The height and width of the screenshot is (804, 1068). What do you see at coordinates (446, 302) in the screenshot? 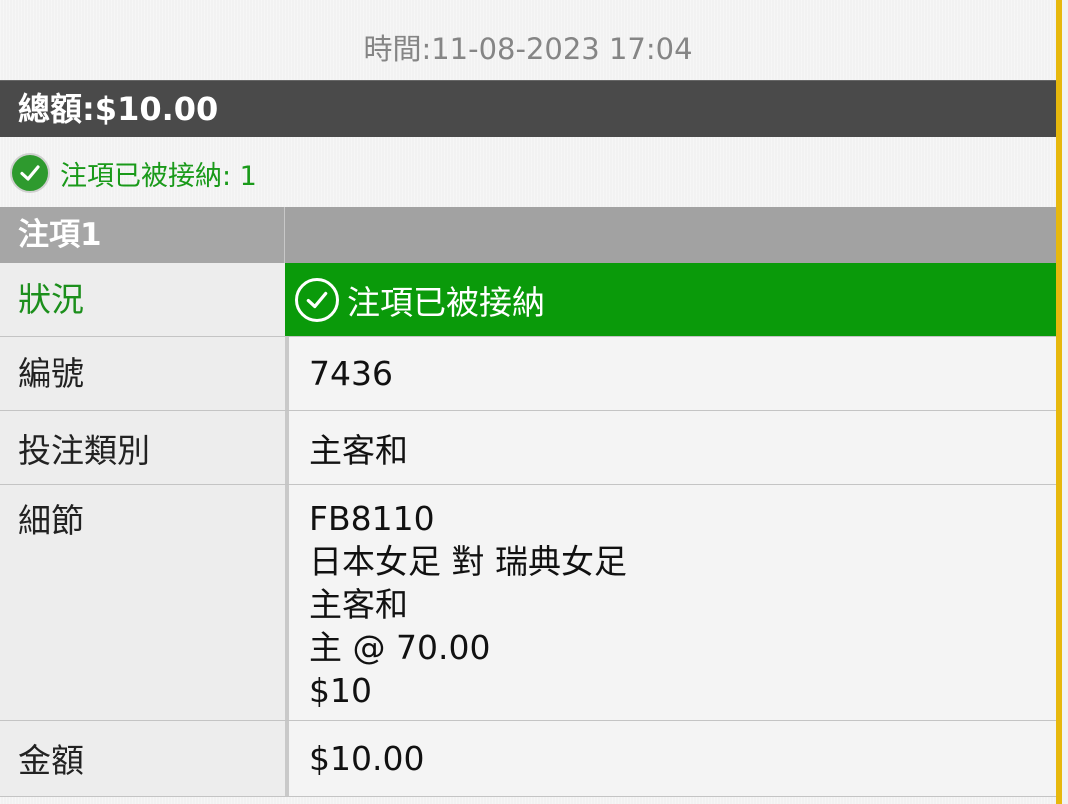
I see `status-value-text: 注項已被接納` at bounding box center [446, 302].